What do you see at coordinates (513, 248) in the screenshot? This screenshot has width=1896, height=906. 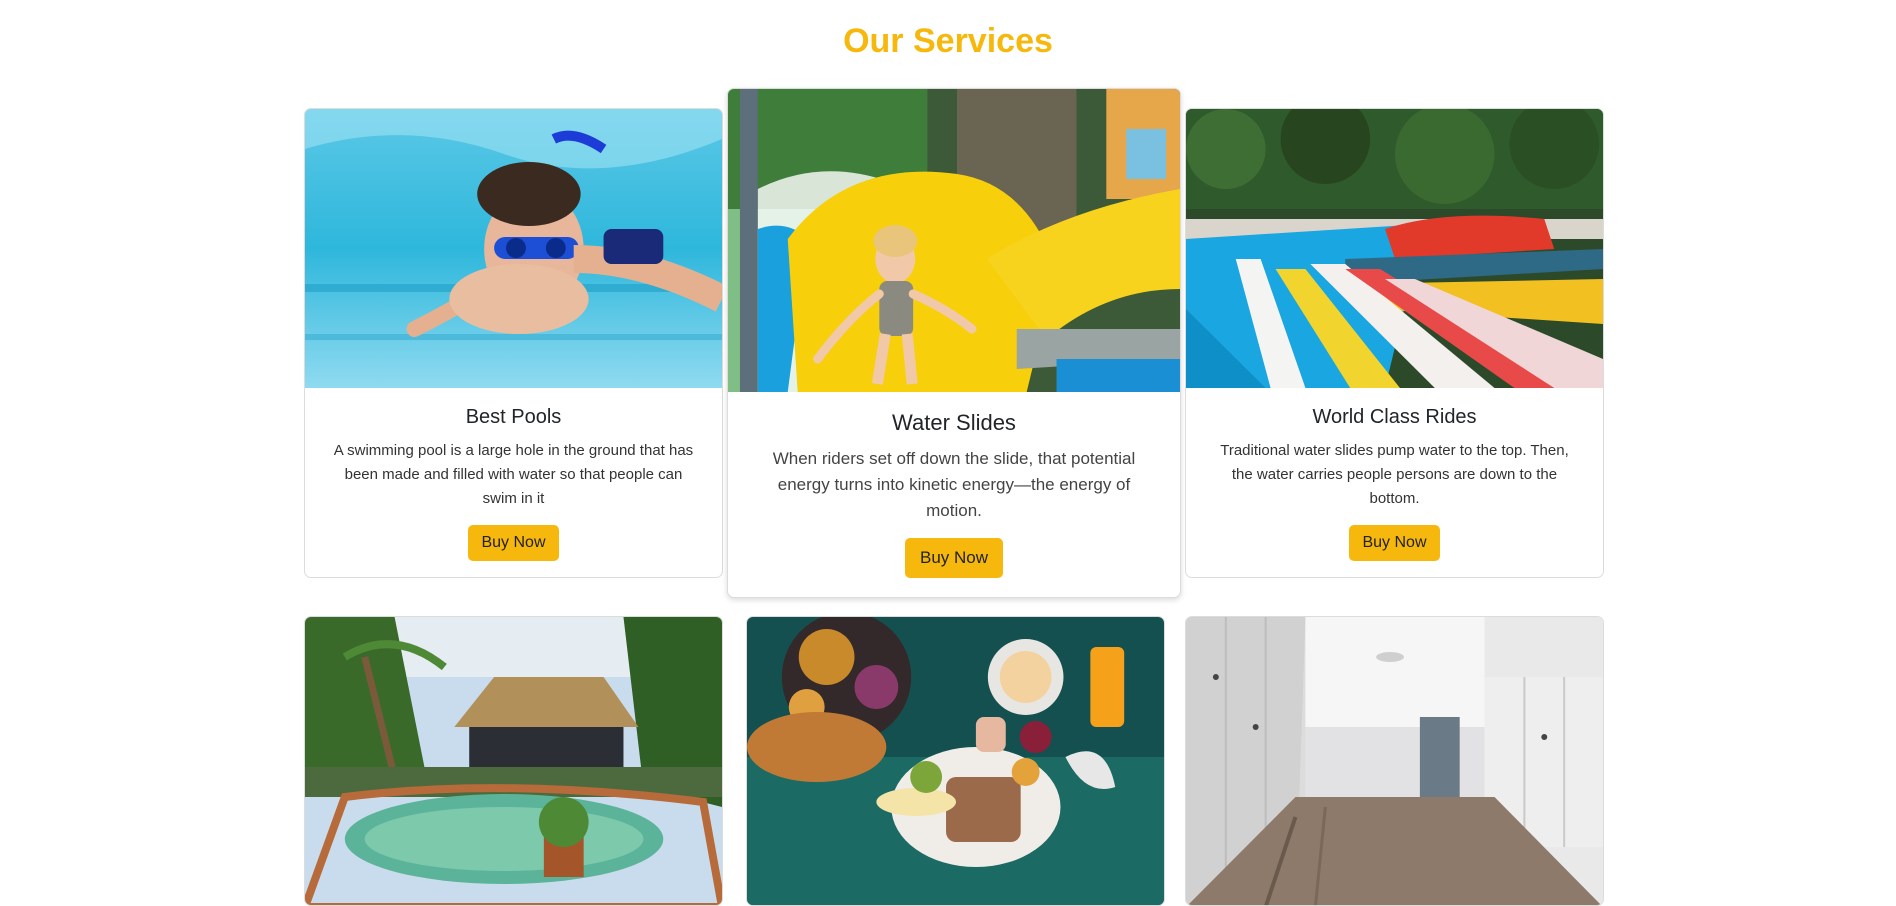 I see `swimming-boy-image` at bounding box center [513, 248].